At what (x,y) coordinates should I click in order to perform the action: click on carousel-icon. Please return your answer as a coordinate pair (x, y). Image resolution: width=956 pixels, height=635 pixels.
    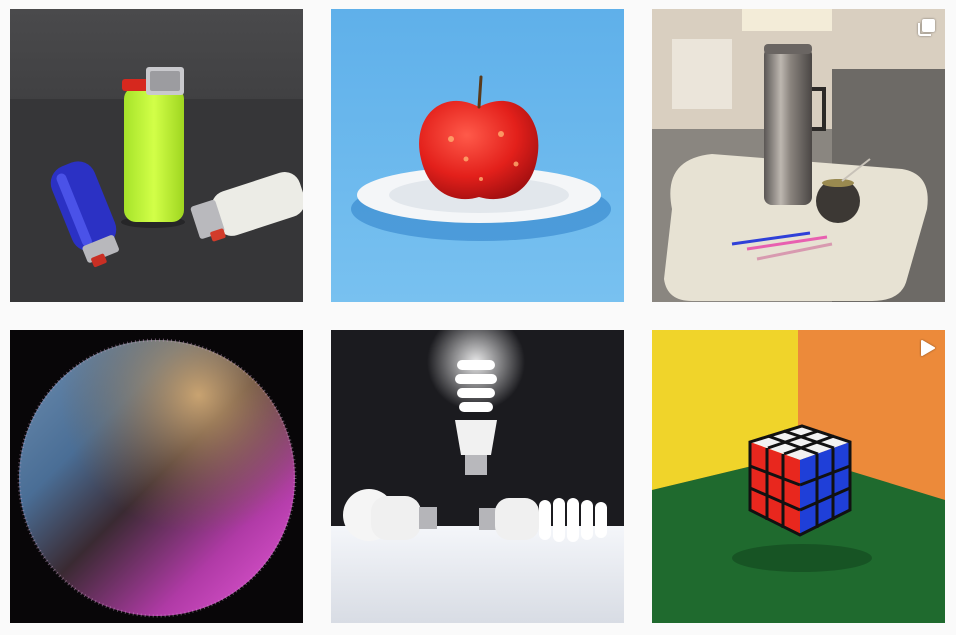
    Looking at the image, I should click on (927, 27).